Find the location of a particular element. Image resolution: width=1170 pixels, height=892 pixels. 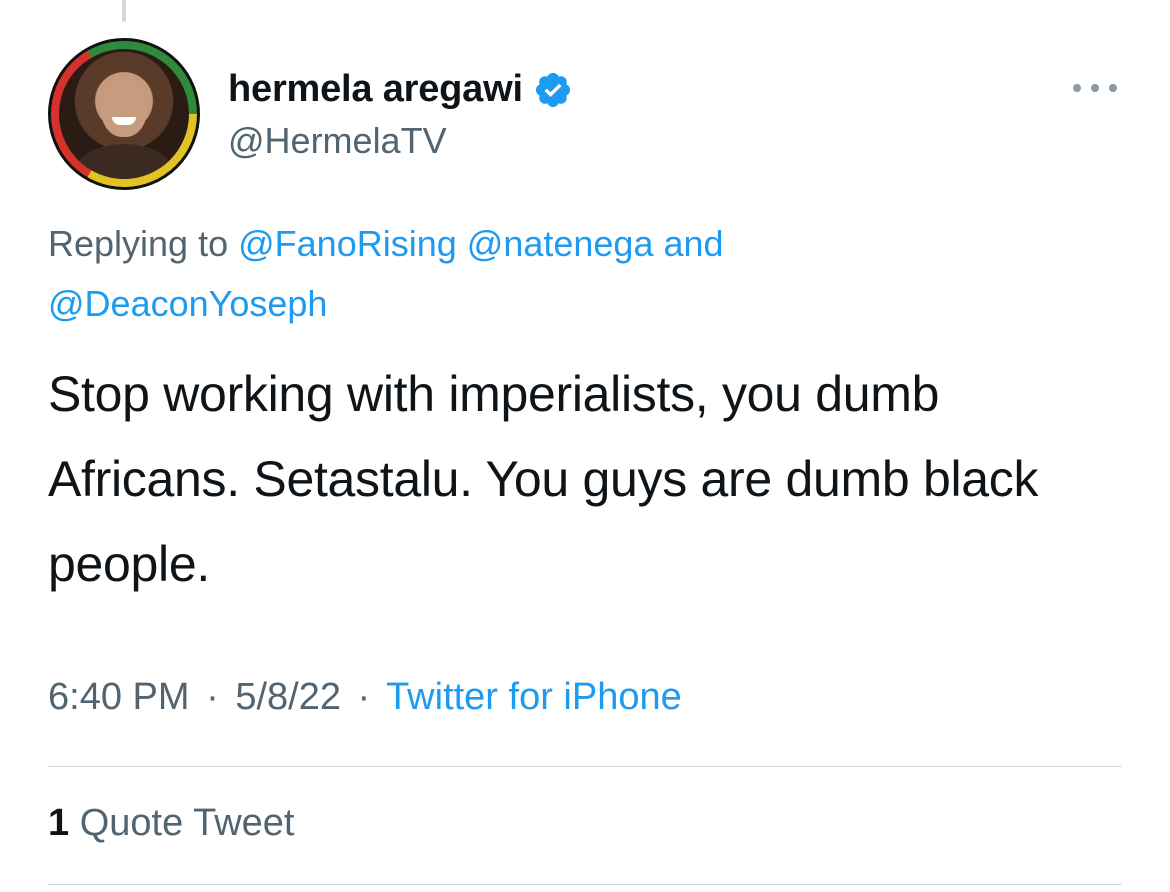

mention-link: @natenega is located at coordinates (560, 243).